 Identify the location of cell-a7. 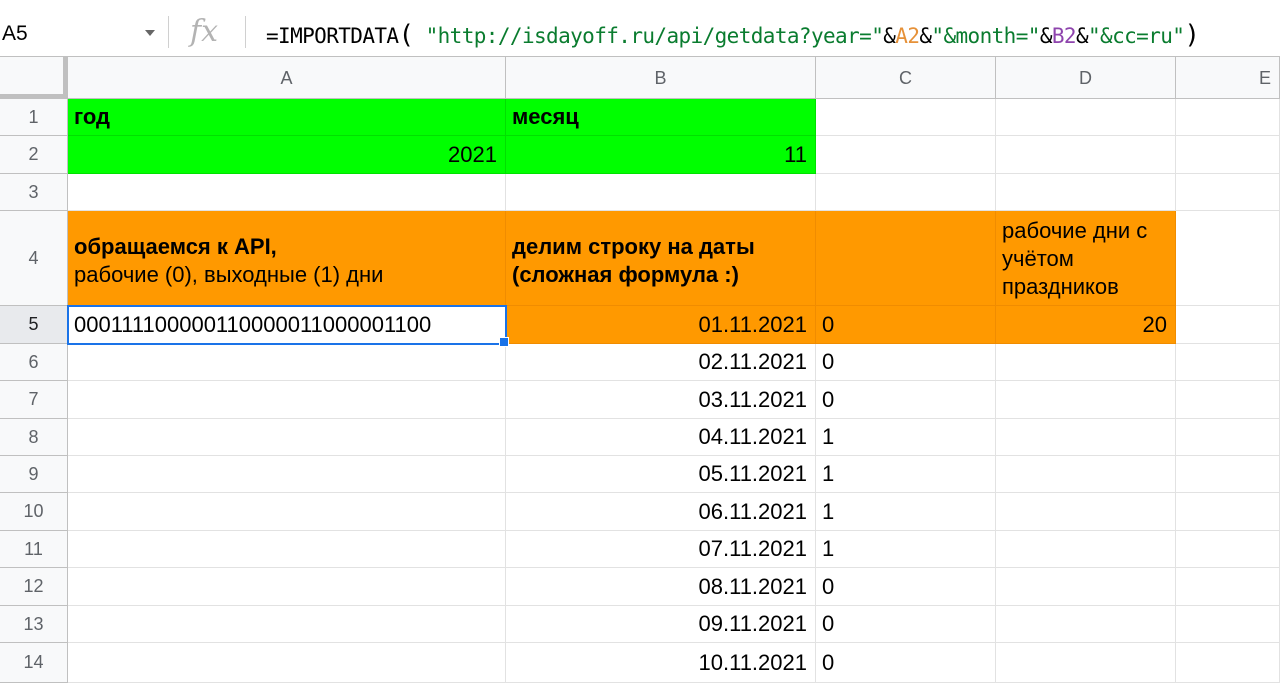
(287, 400).